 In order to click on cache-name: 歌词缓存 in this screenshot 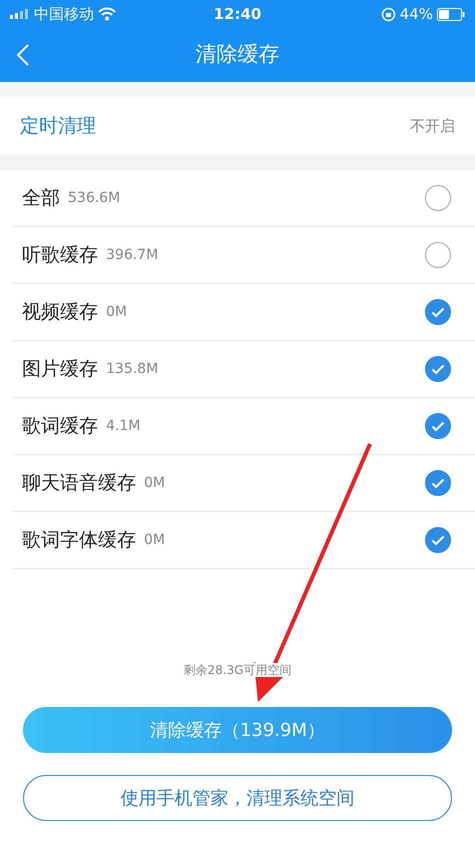, I will do `click(60, 426)`.